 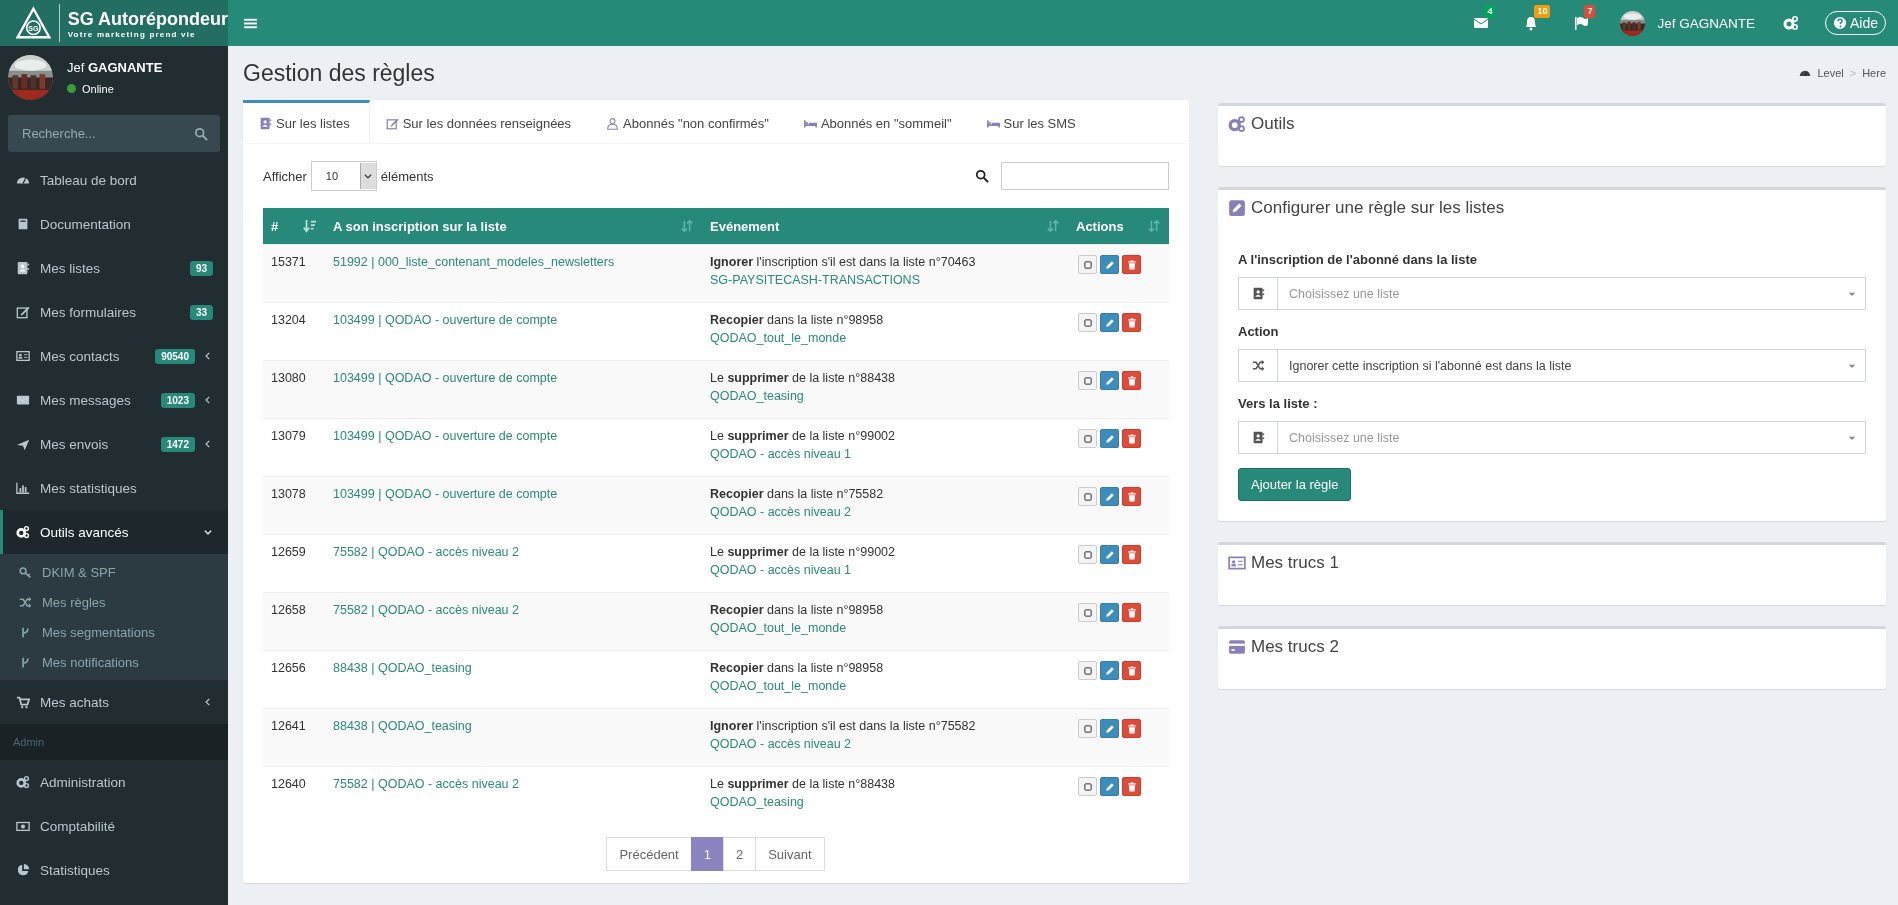 I want to click on previous-button: Précédent, so click(x=649, y=854).